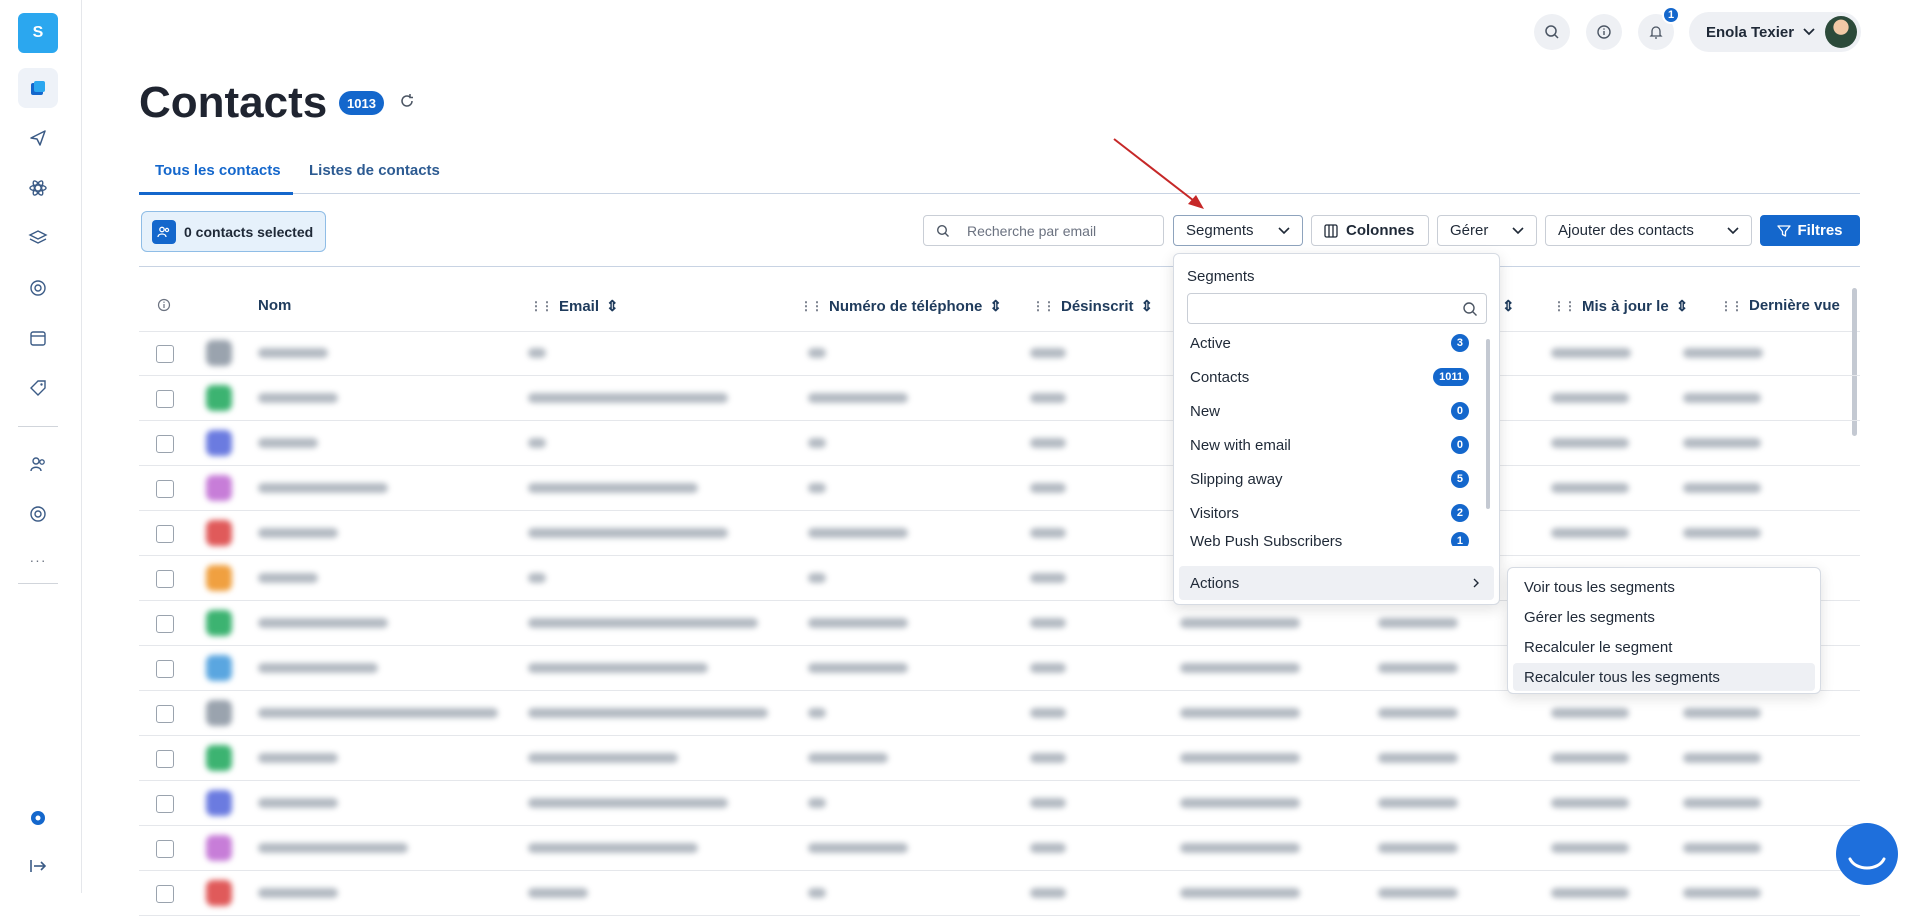  Describe the element at coordinates (38, 238) in the screenshot. I see `layers-icon` at that location.